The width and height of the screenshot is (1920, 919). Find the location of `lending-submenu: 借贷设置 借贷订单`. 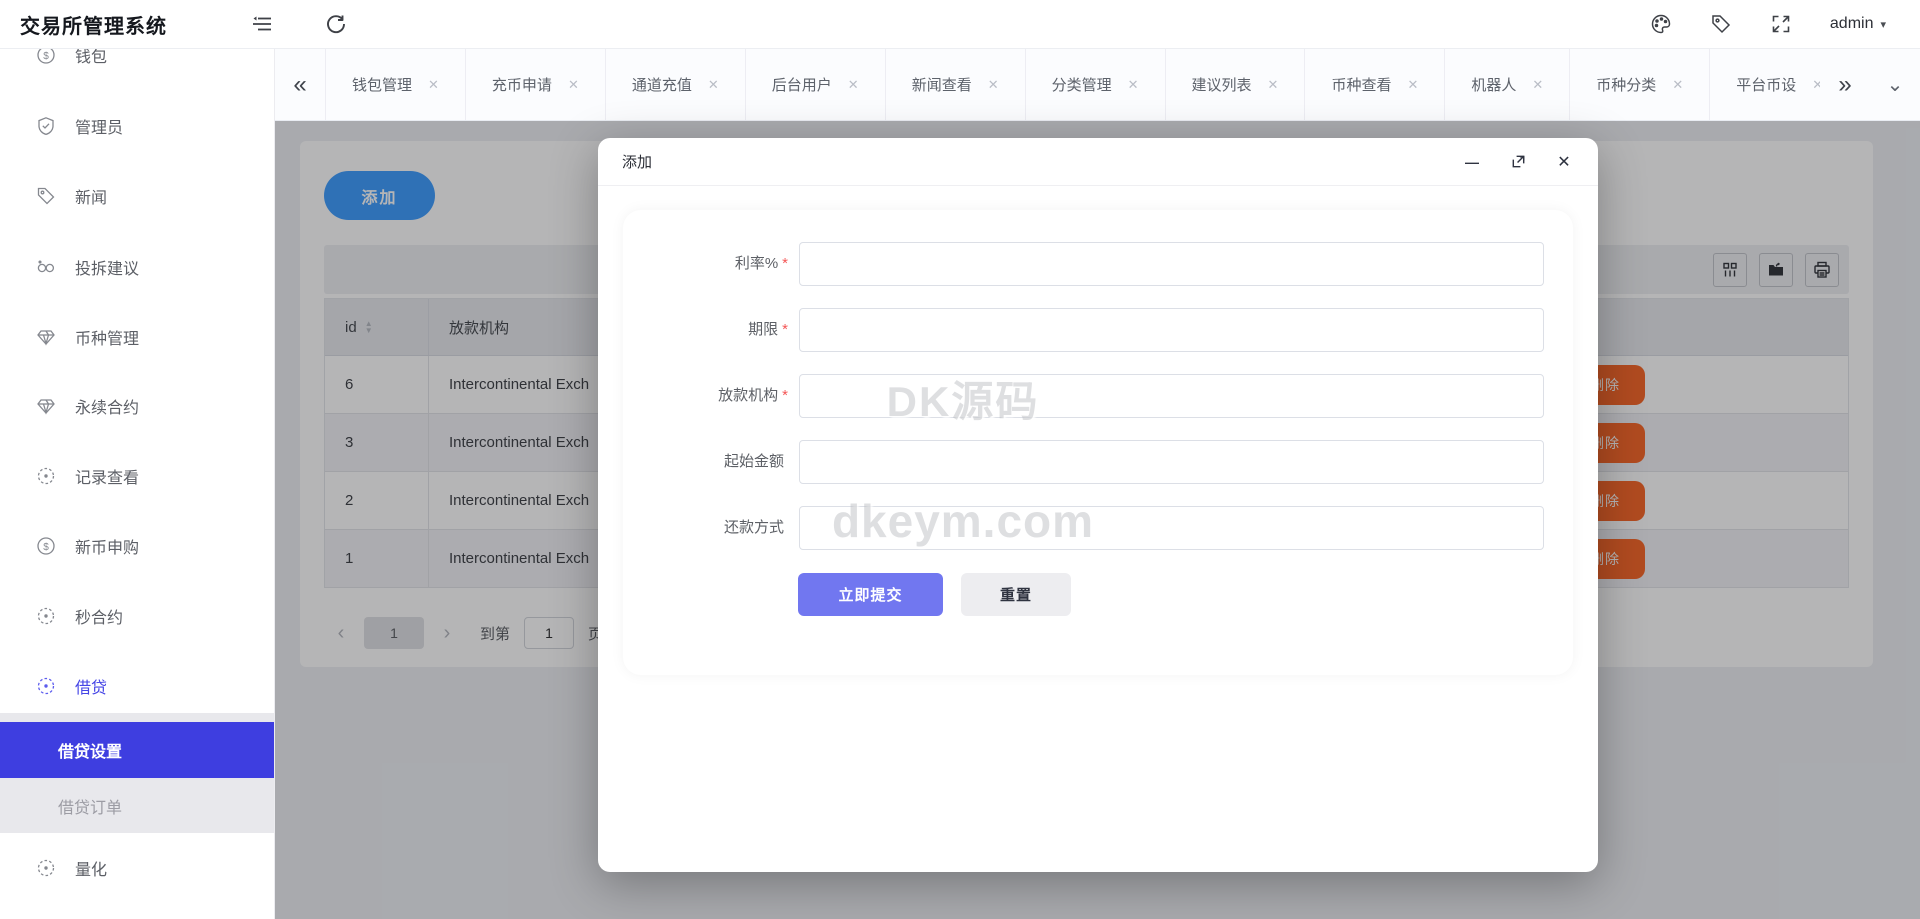

lending-submenu: 借贷设置 借贷订单 is located at coordinates (137, 773).